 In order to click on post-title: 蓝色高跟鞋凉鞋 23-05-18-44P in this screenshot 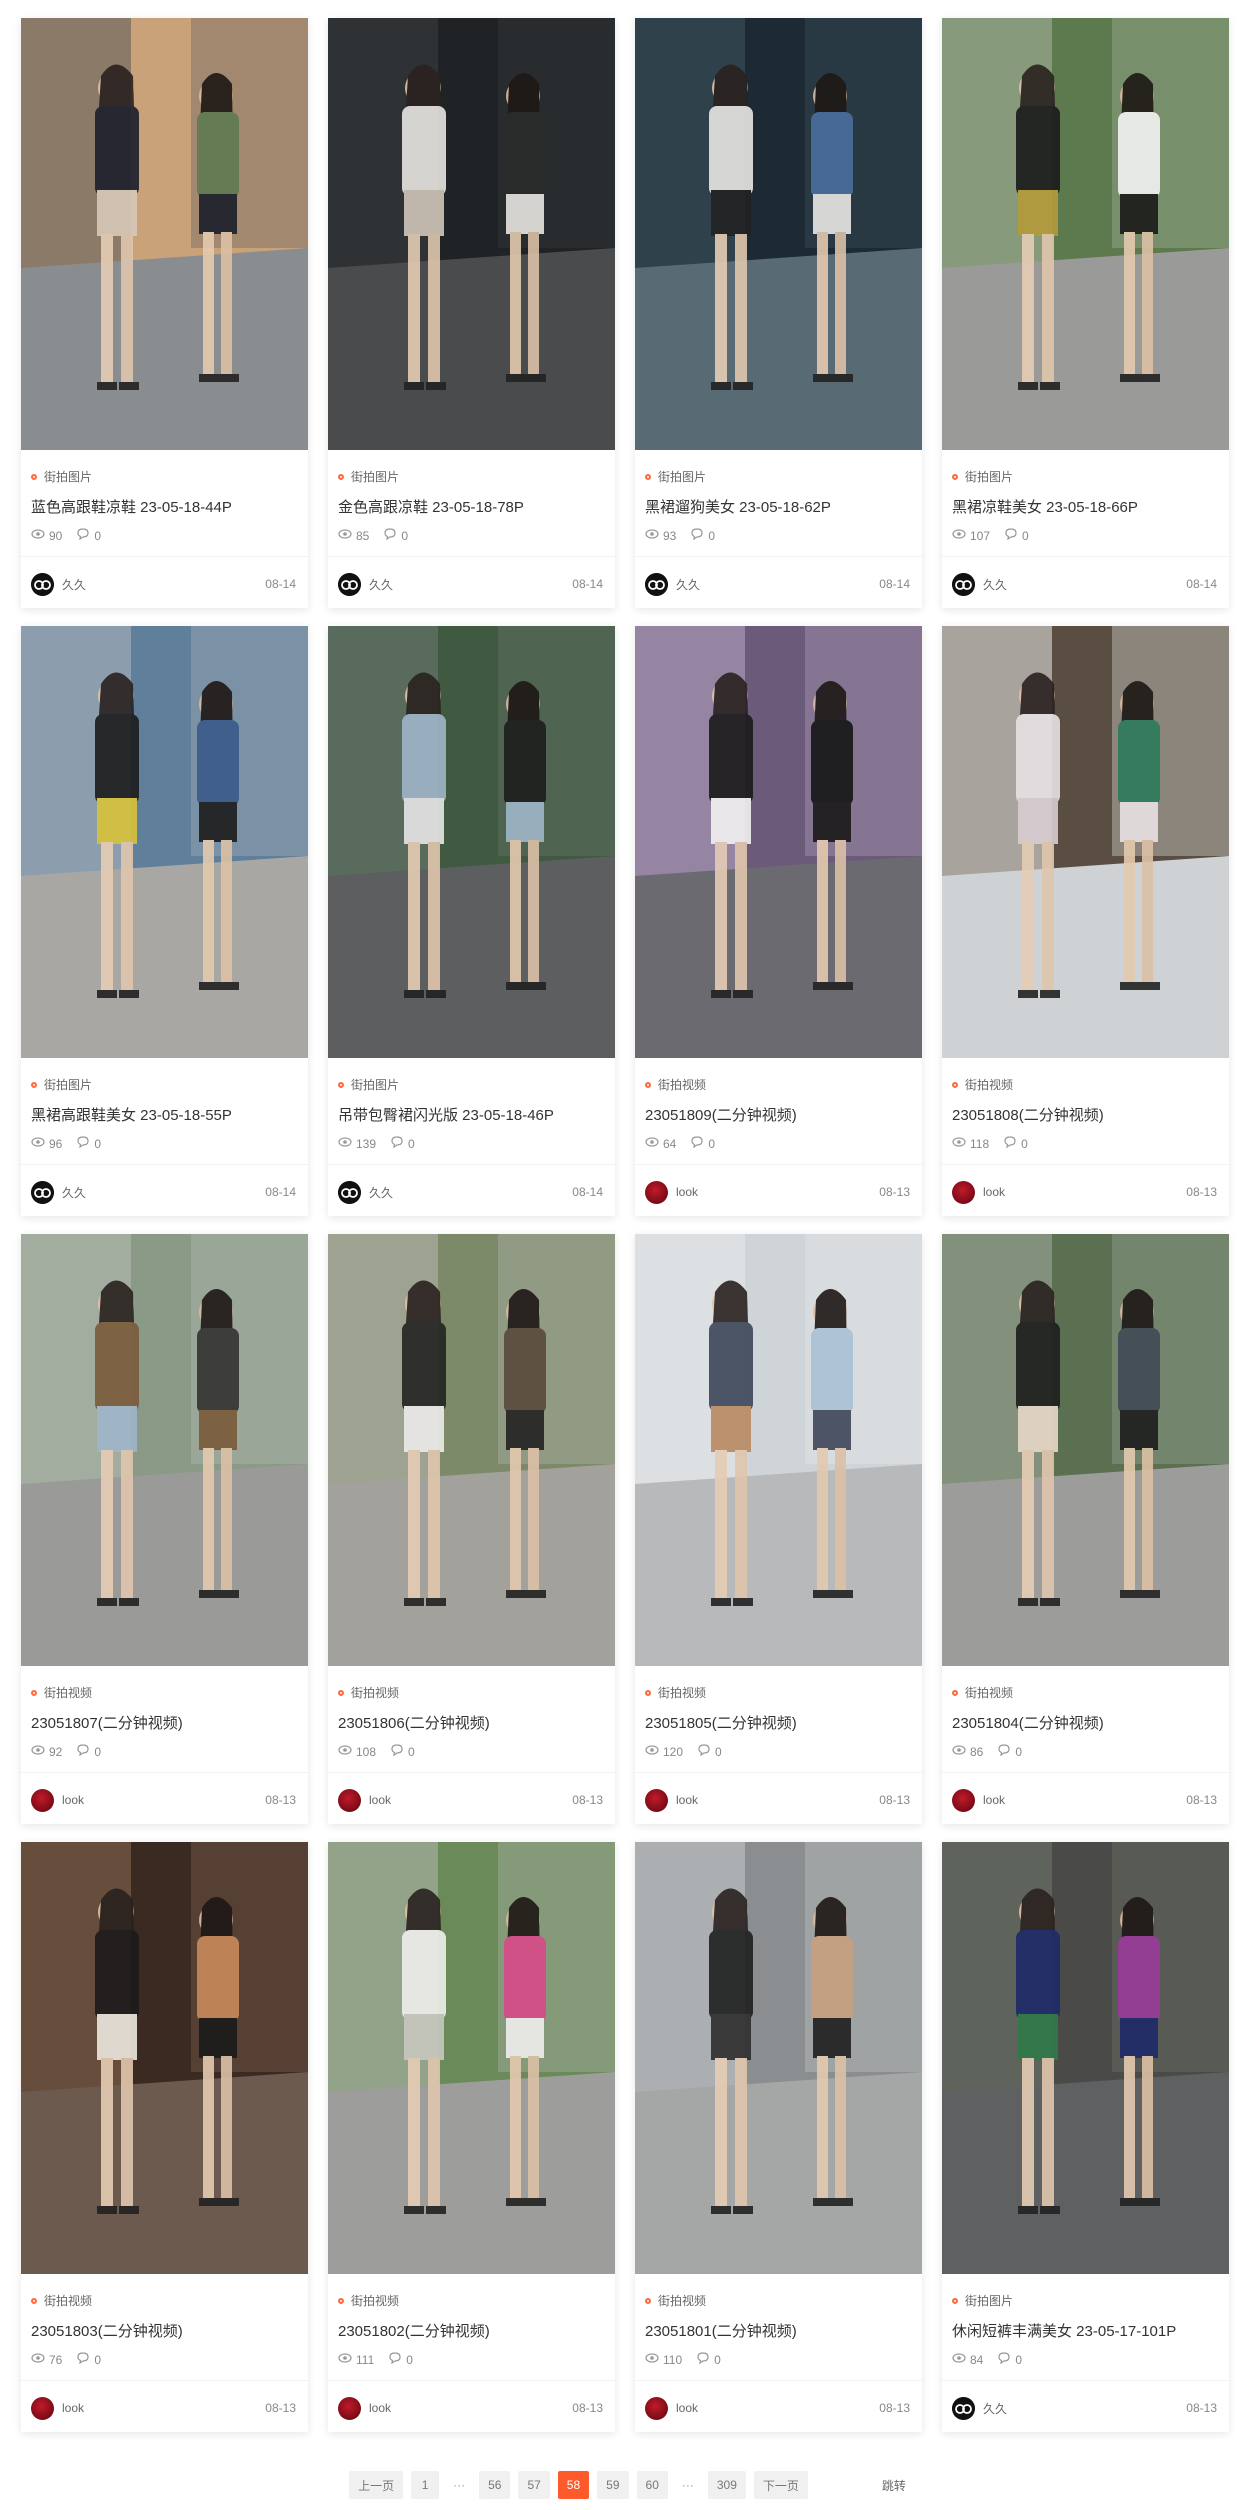, I will do `click(163, 506)`.